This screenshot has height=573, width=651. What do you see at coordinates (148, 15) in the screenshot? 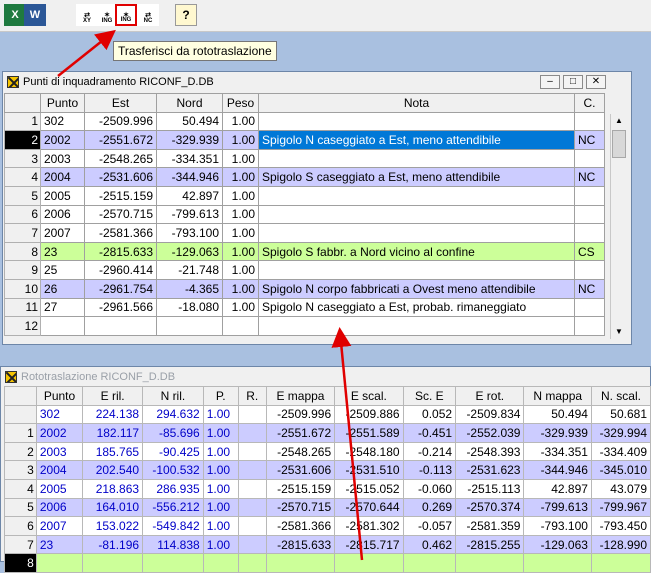
I see `transfer-nc-button: ⇄ NC` at bounding box center [148, 15].